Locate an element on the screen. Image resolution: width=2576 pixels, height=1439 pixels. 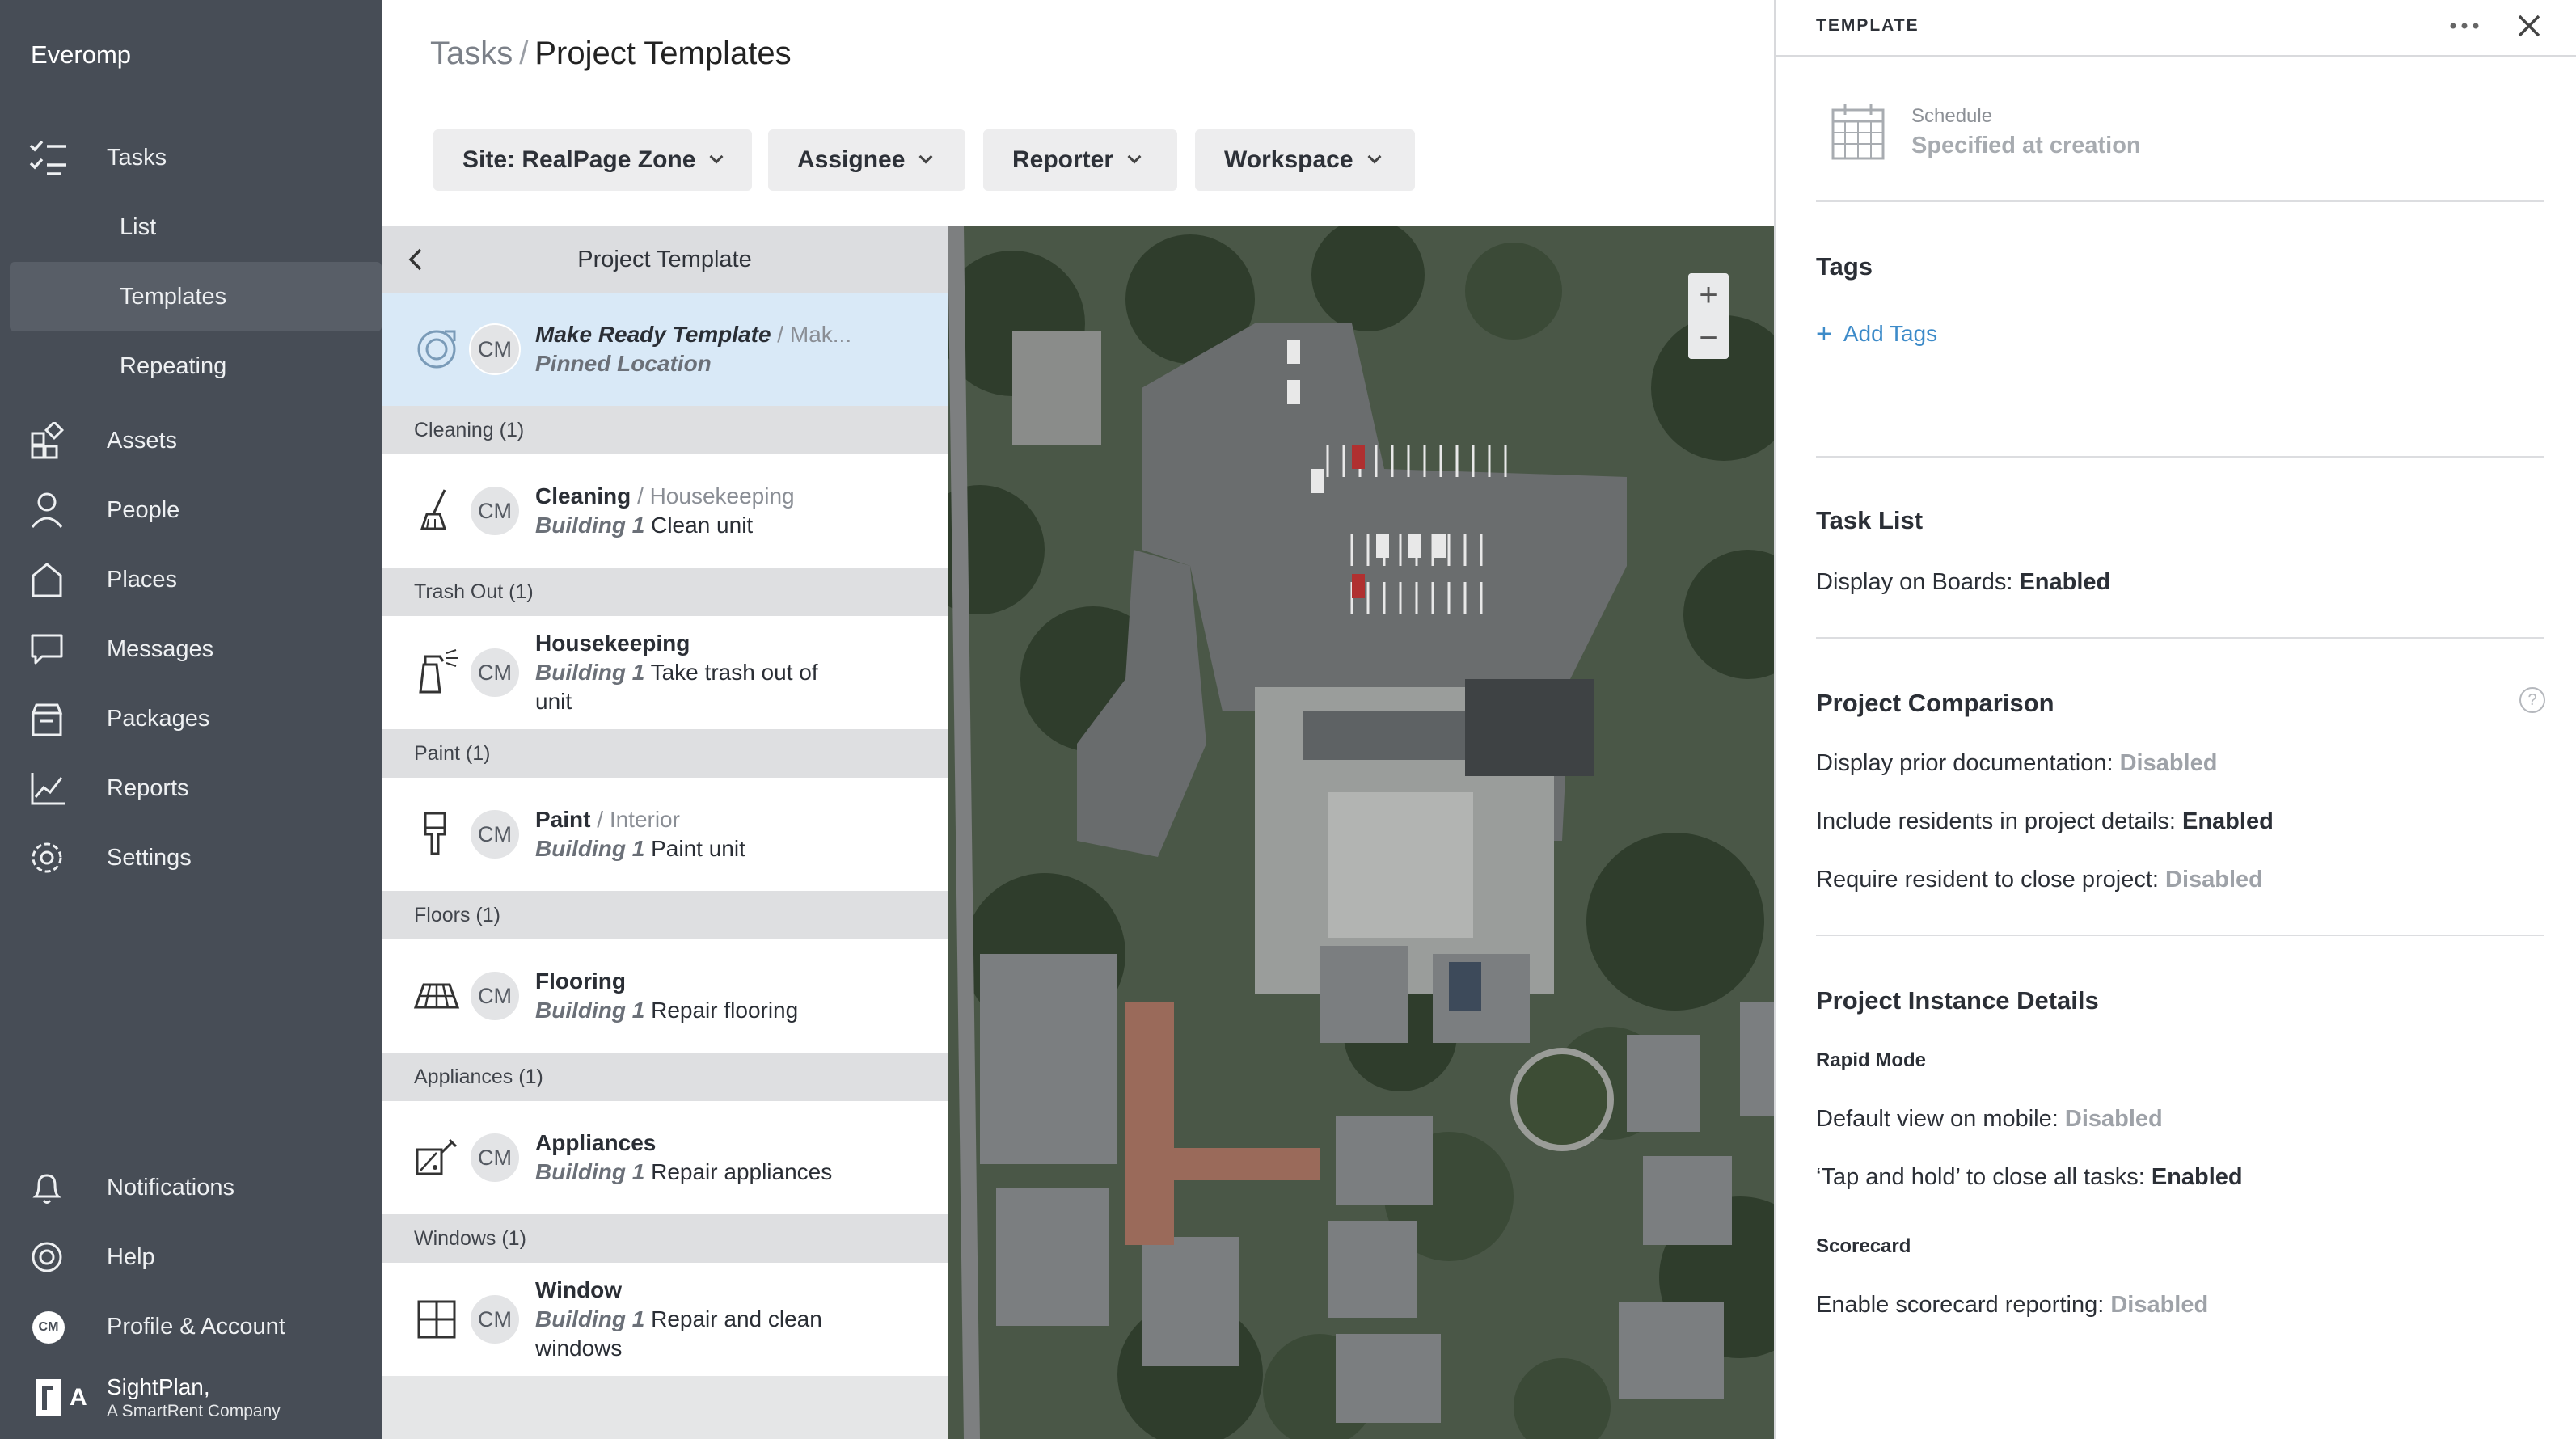
sidebar-item-notifications: Notifications is located at coordinates (191, 1187).